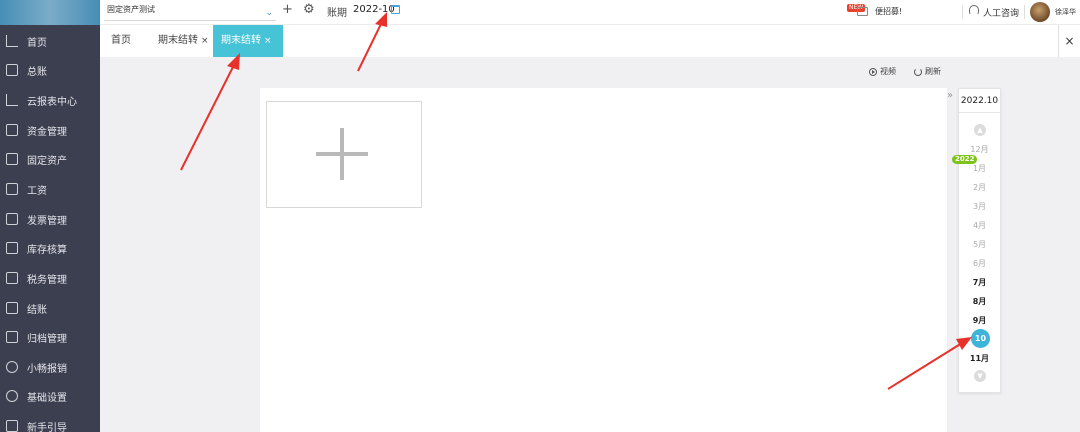  What do you see at coordinates (337, 13) in the screenshot?
I see `period-label: 账期` at bounding box center [337, 13].